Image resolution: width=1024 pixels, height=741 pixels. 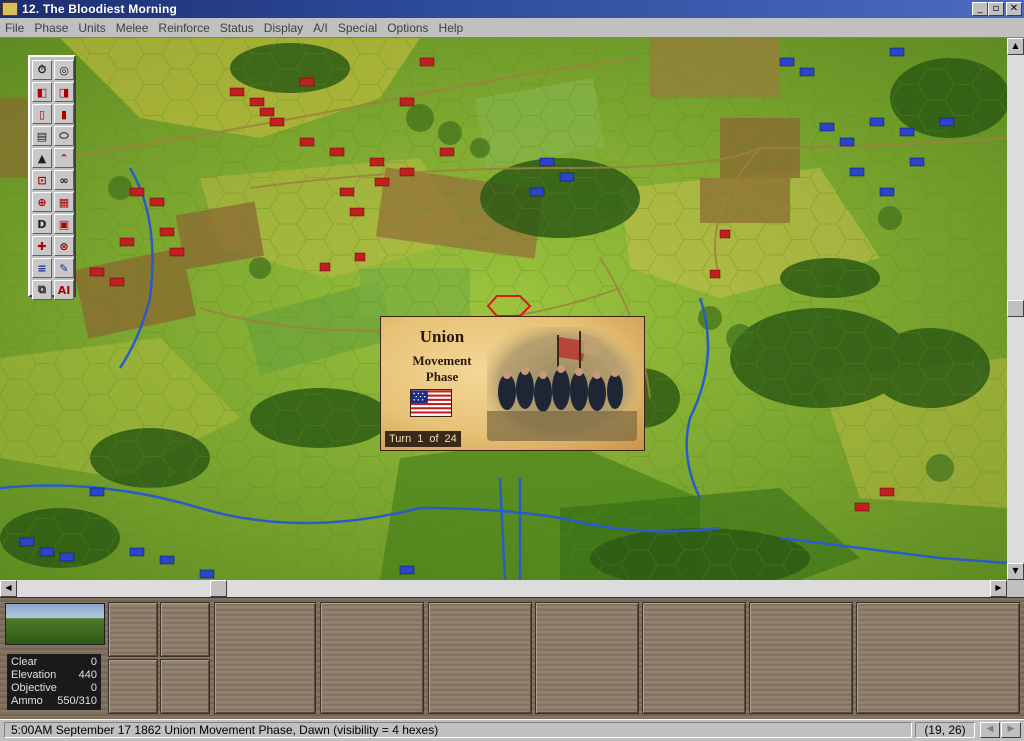 What do you see at coordinates (64, 224) in the screenshot?
I see `layers-icon: ▣` at bounding box center [64, 224].